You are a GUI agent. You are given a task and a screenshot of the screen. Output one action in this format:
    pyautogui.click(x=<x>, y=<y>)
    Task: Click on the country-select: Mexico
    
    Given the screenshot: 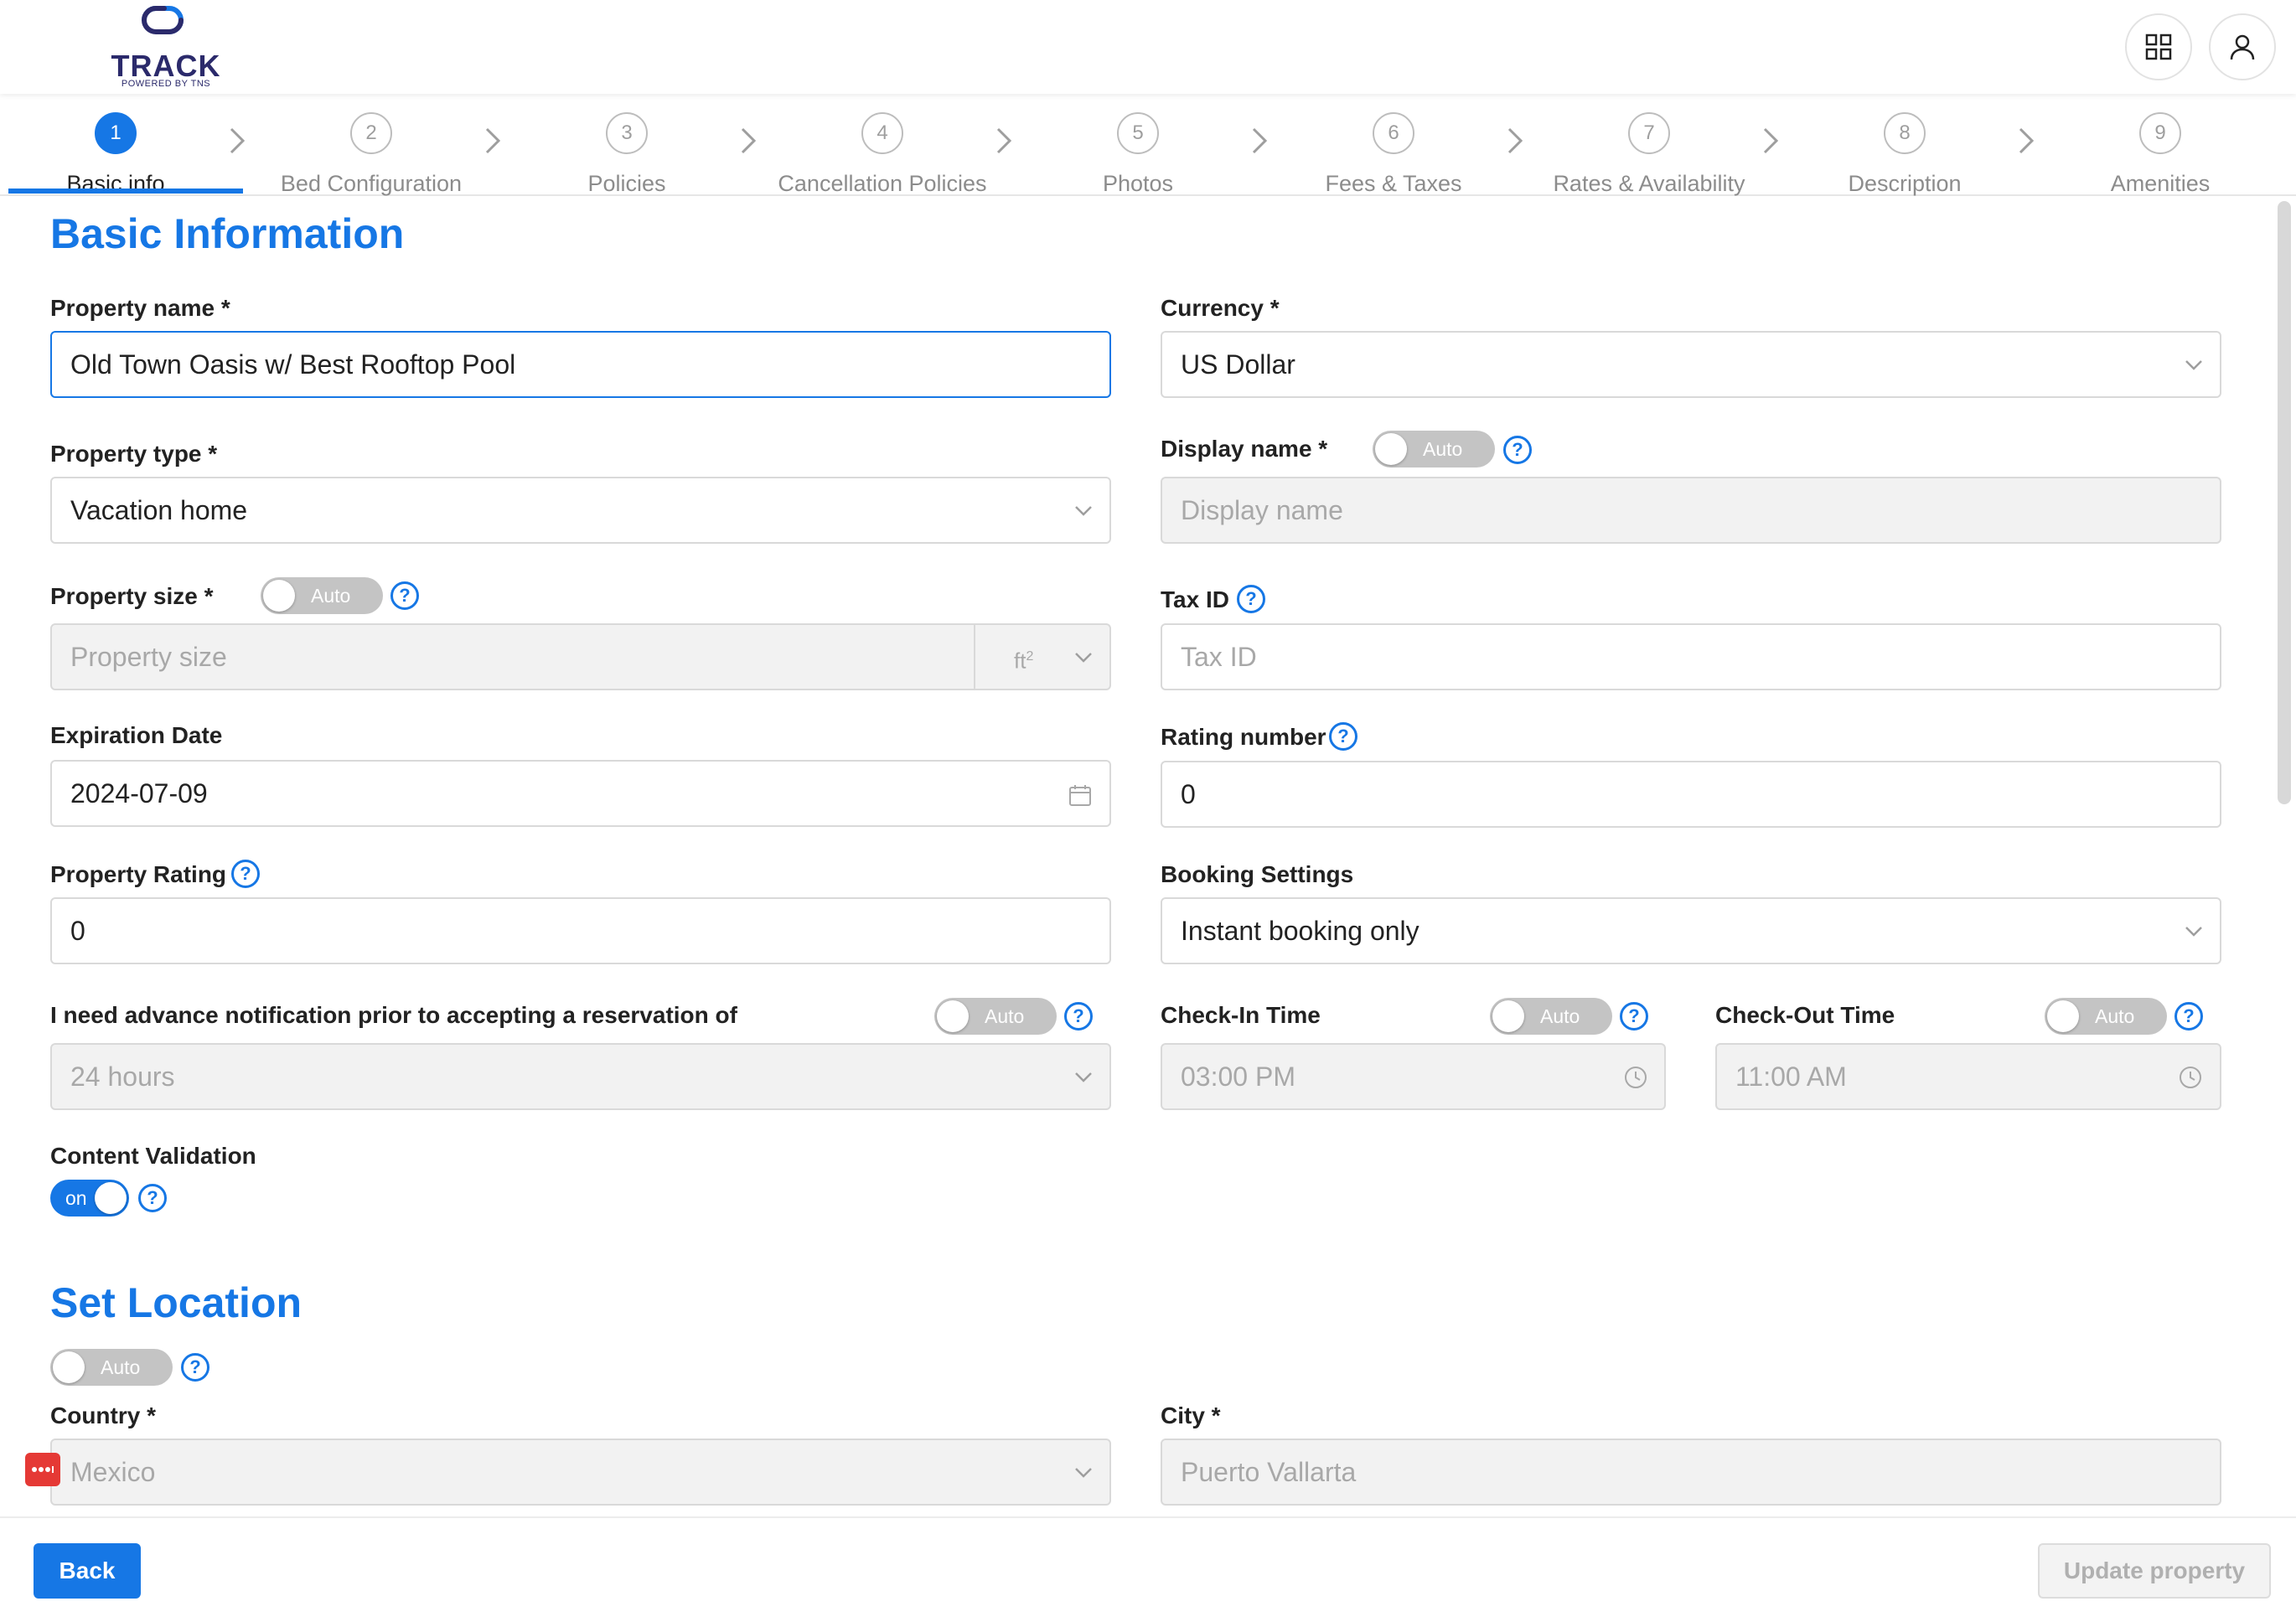 What is the action you would take?
    pyautogui.click(x=580, y=1472)
    